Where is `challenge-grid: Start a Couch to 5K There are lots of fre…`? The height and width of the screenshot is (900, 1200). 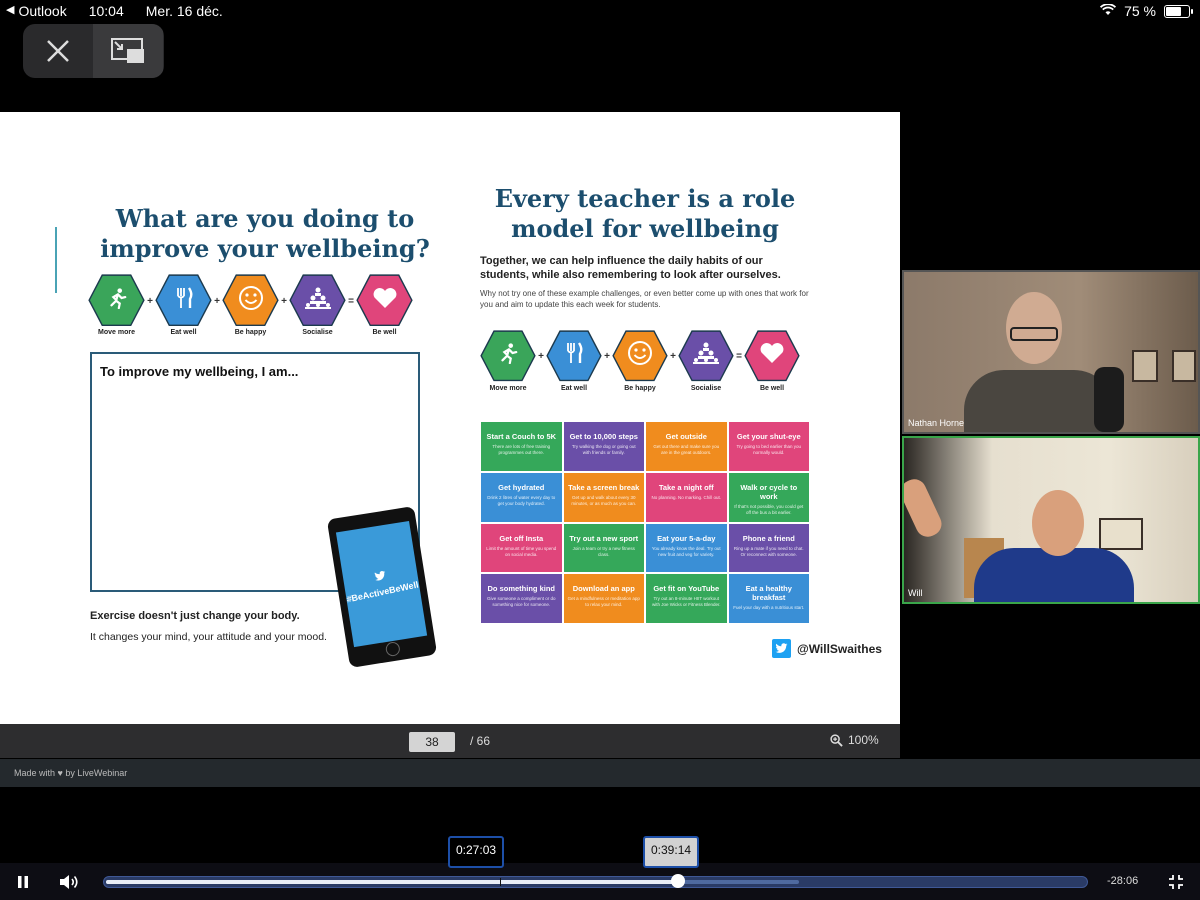
challenge-grid: Start a Couch to 5K There are lots of fre… is located at coordinates (645, 522).